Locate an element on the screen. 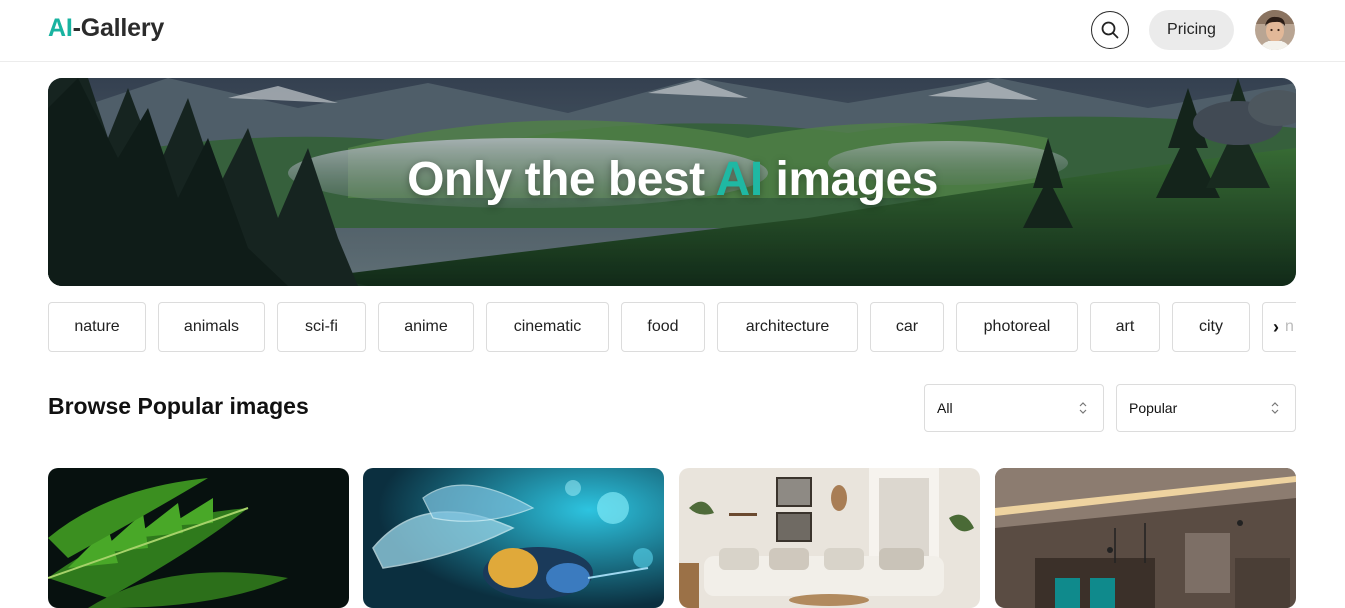  category-chip: photoreal is located at coordinates (1017, 327).